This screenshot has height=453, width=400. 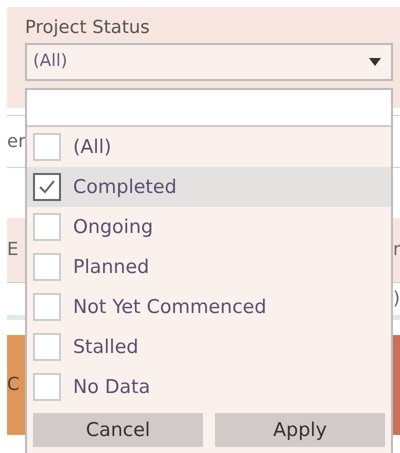 I want to click on filter-option: Ongoing, so click(x=209, y=227).